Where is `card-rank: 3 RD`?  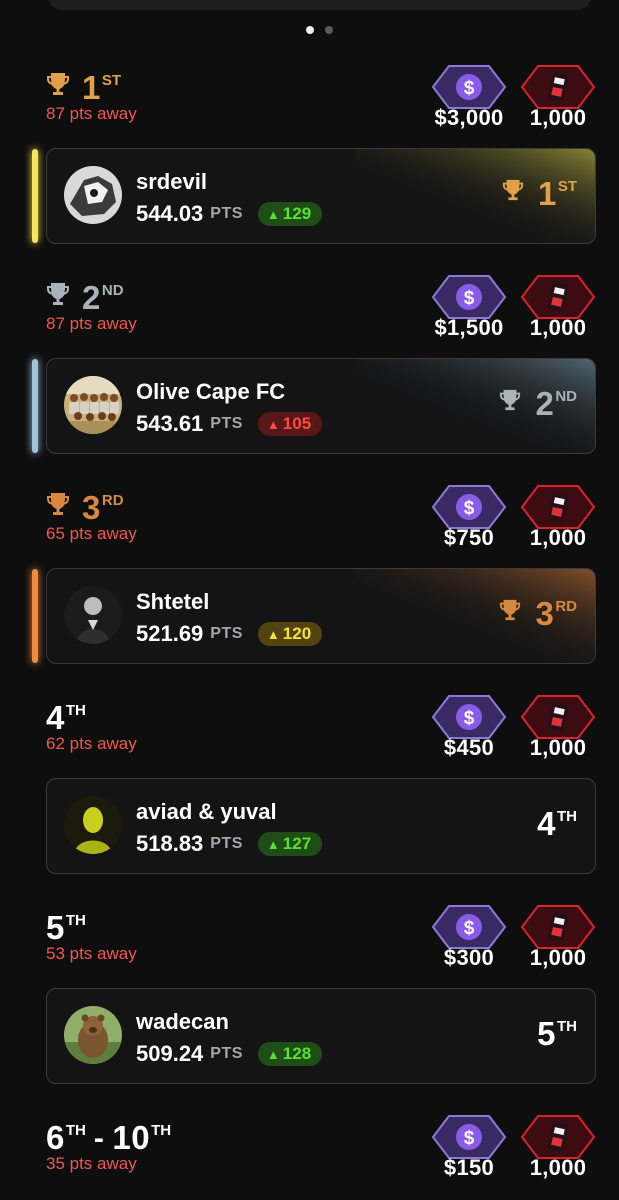
card-rank: 3 RD is located at coordinates (538, 613).